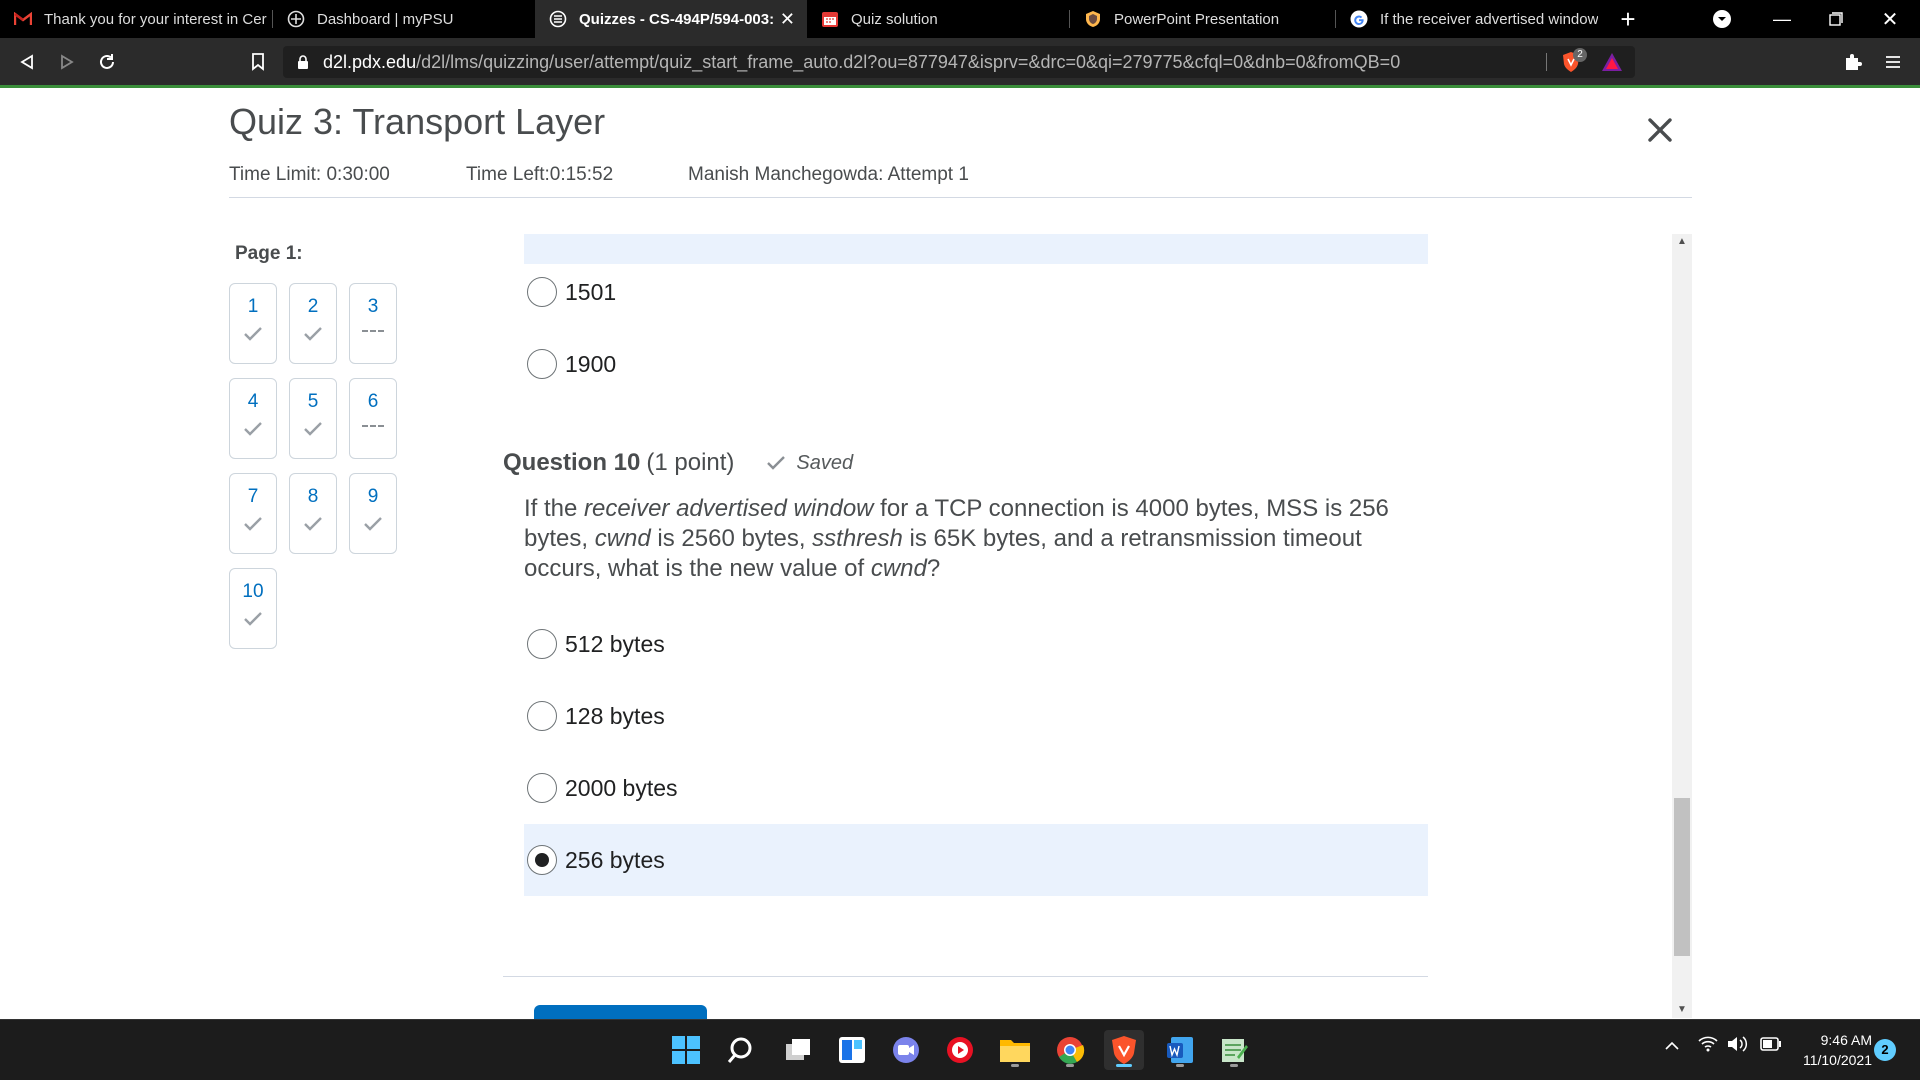 Image resolution: width=1920 pixels, height=1080 pixels. What do you see at coordinates (787, 19) in the screenshot?
I see `close-tab-icon: ✕` at bounding box center [787, 19].